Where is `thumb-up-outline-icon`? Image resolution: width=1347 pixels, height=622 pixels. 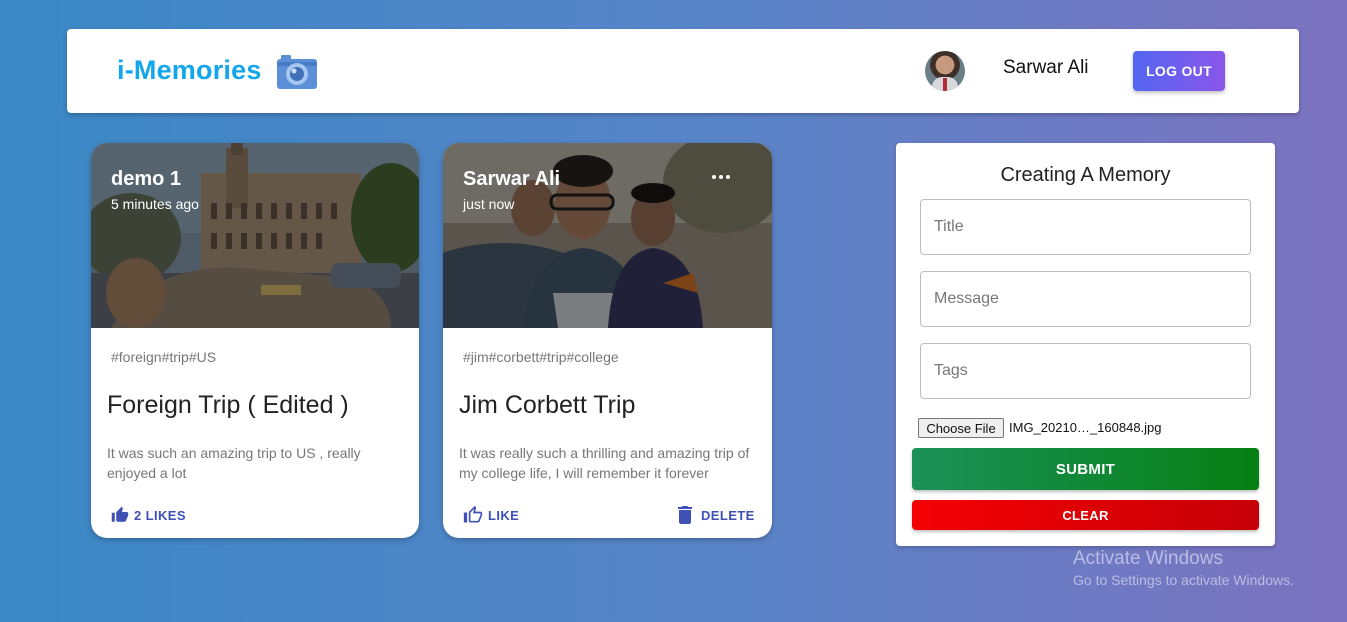 thumb-up-outline-icon is located at coordinates (473, 514).